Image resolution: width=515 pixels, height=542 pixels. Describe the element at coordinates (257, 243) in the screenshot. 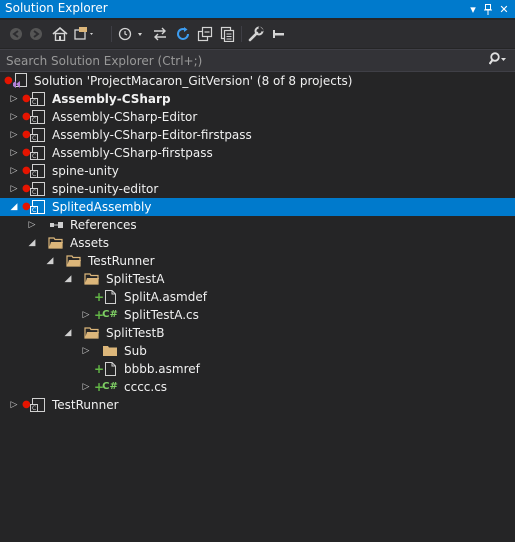

I see `tree-row-folder: ◢ Assets` at that location.